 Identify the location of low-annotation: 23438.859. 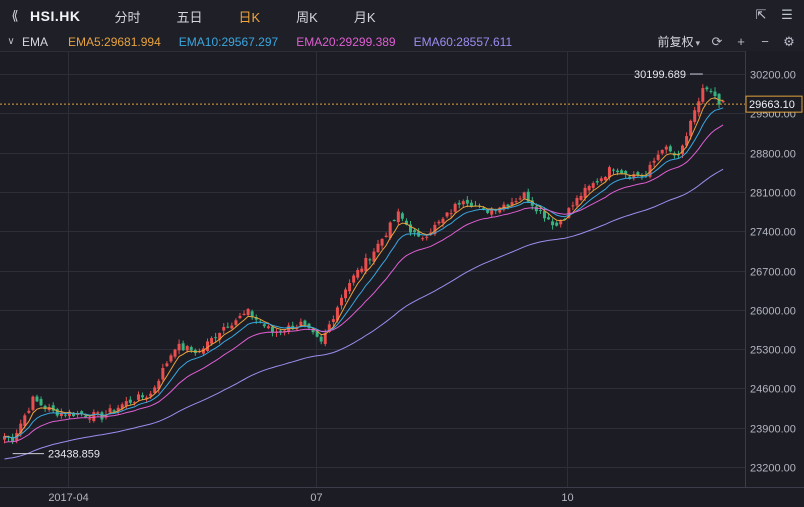
(74, 455).